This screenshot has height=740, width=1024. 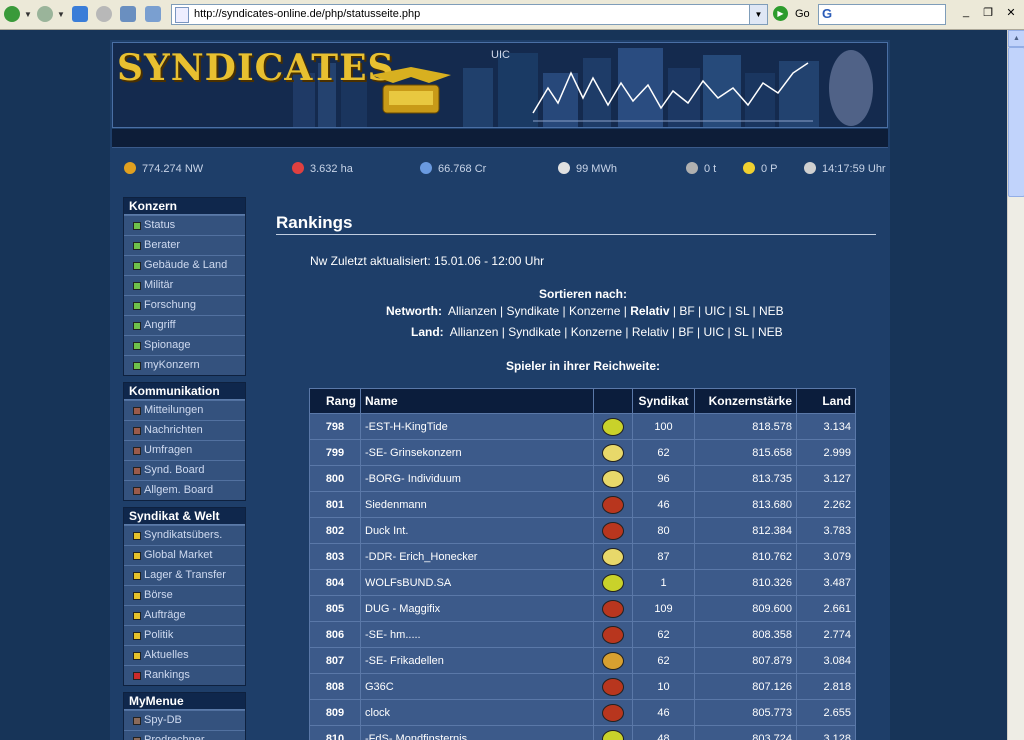 What do you see at coordinates (184, 225) in the screenshot?
I see `sidebar-item-status: Status` at bounding box center [184, 225].